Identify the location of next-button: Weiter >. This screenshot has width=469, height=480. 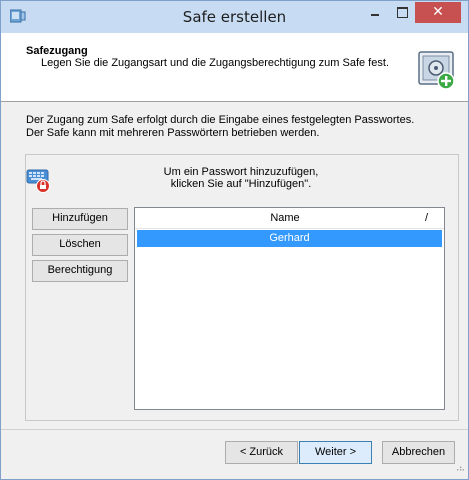
(335, 452).